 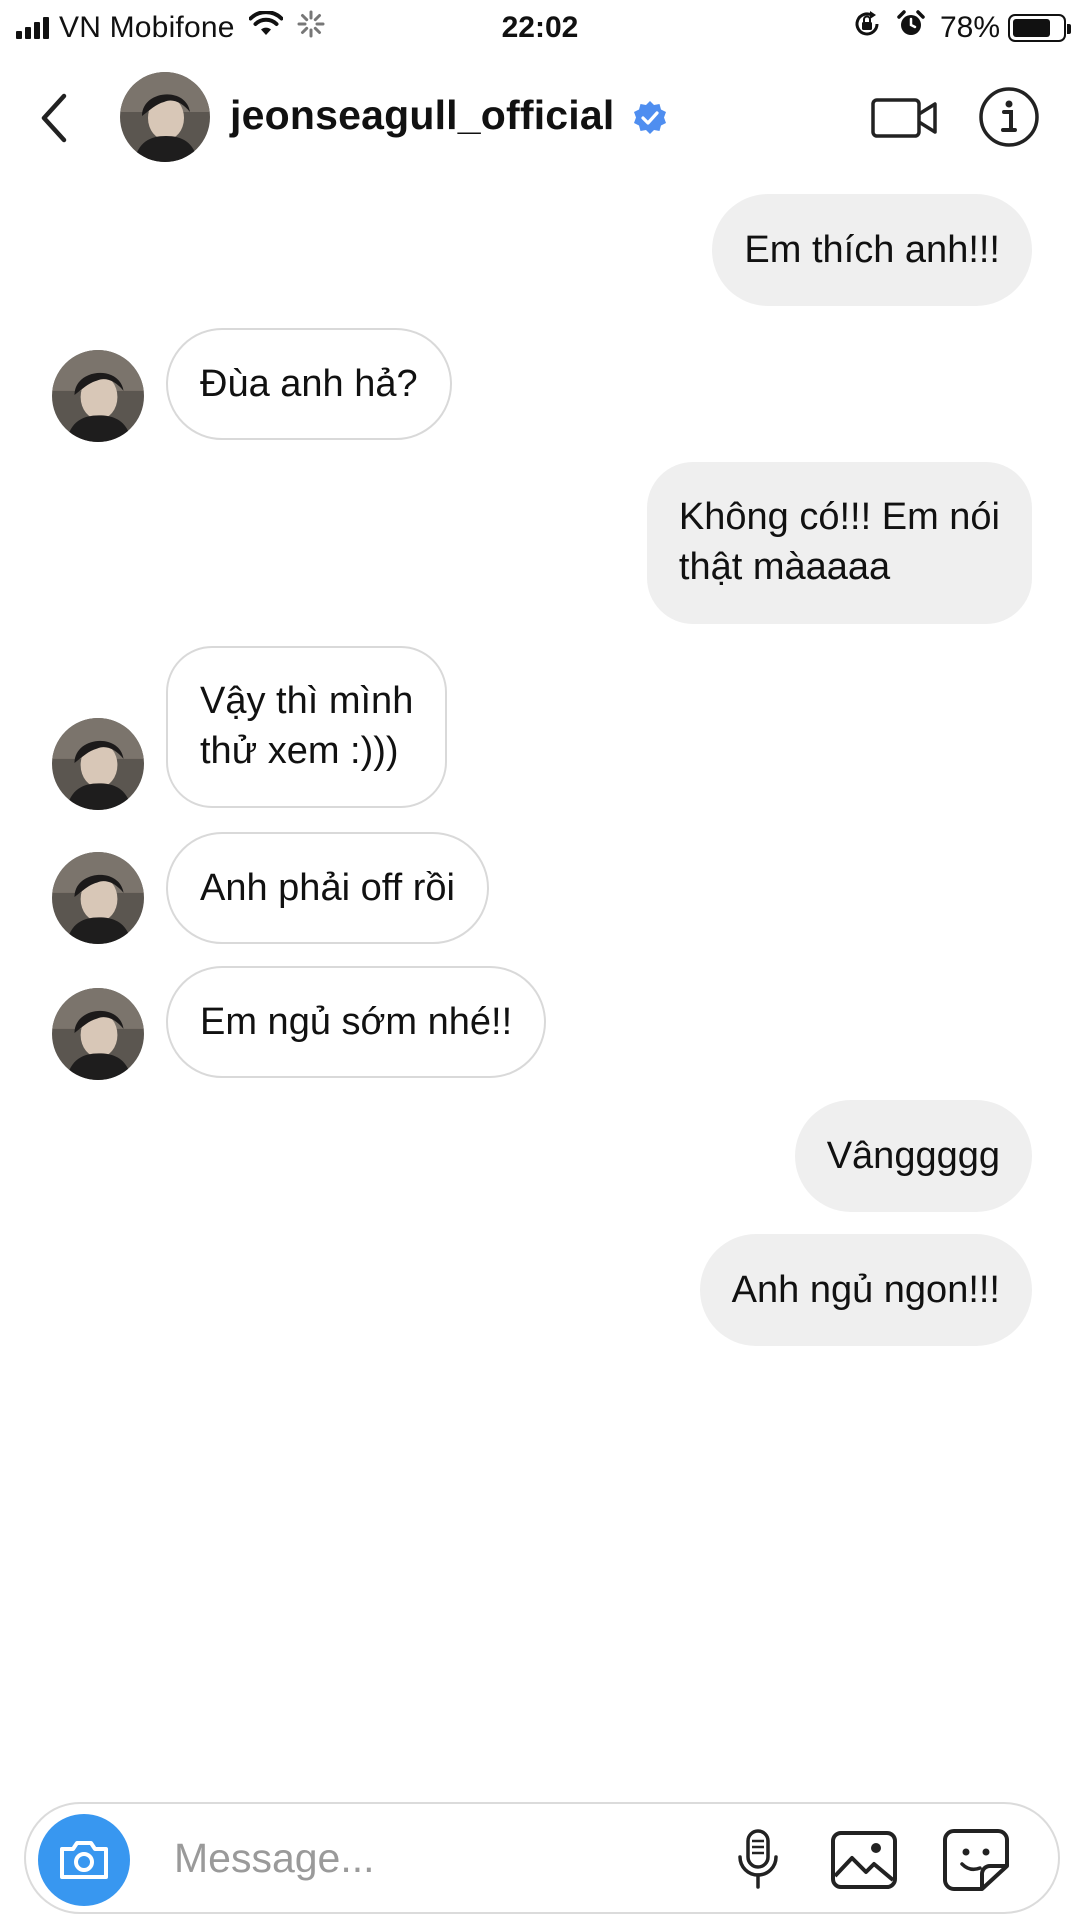 I want to click on status-bar: VN Mobifone 22:02 78%, so click(x=540, y=28).